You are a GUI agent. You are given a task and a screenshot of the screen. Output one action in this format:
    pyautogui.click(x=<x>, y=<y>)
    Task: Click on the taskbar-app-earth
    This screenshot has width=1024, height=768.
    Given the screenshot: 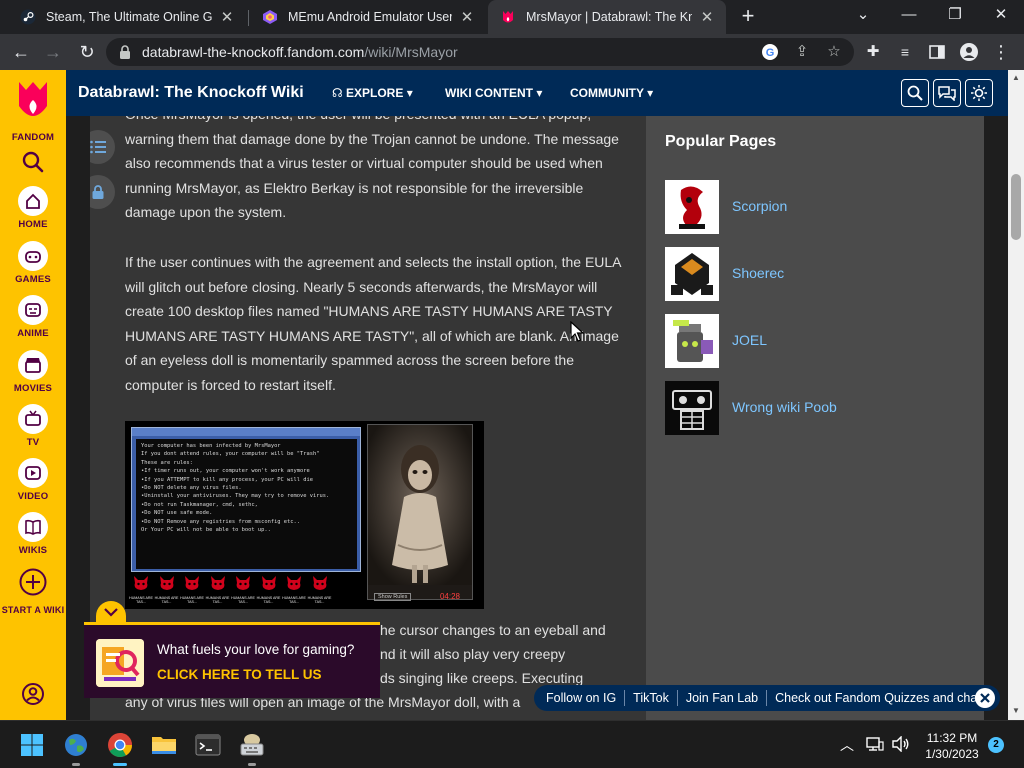 What is the action you would take?
    pyautogui.click(x=76, y=747)
    